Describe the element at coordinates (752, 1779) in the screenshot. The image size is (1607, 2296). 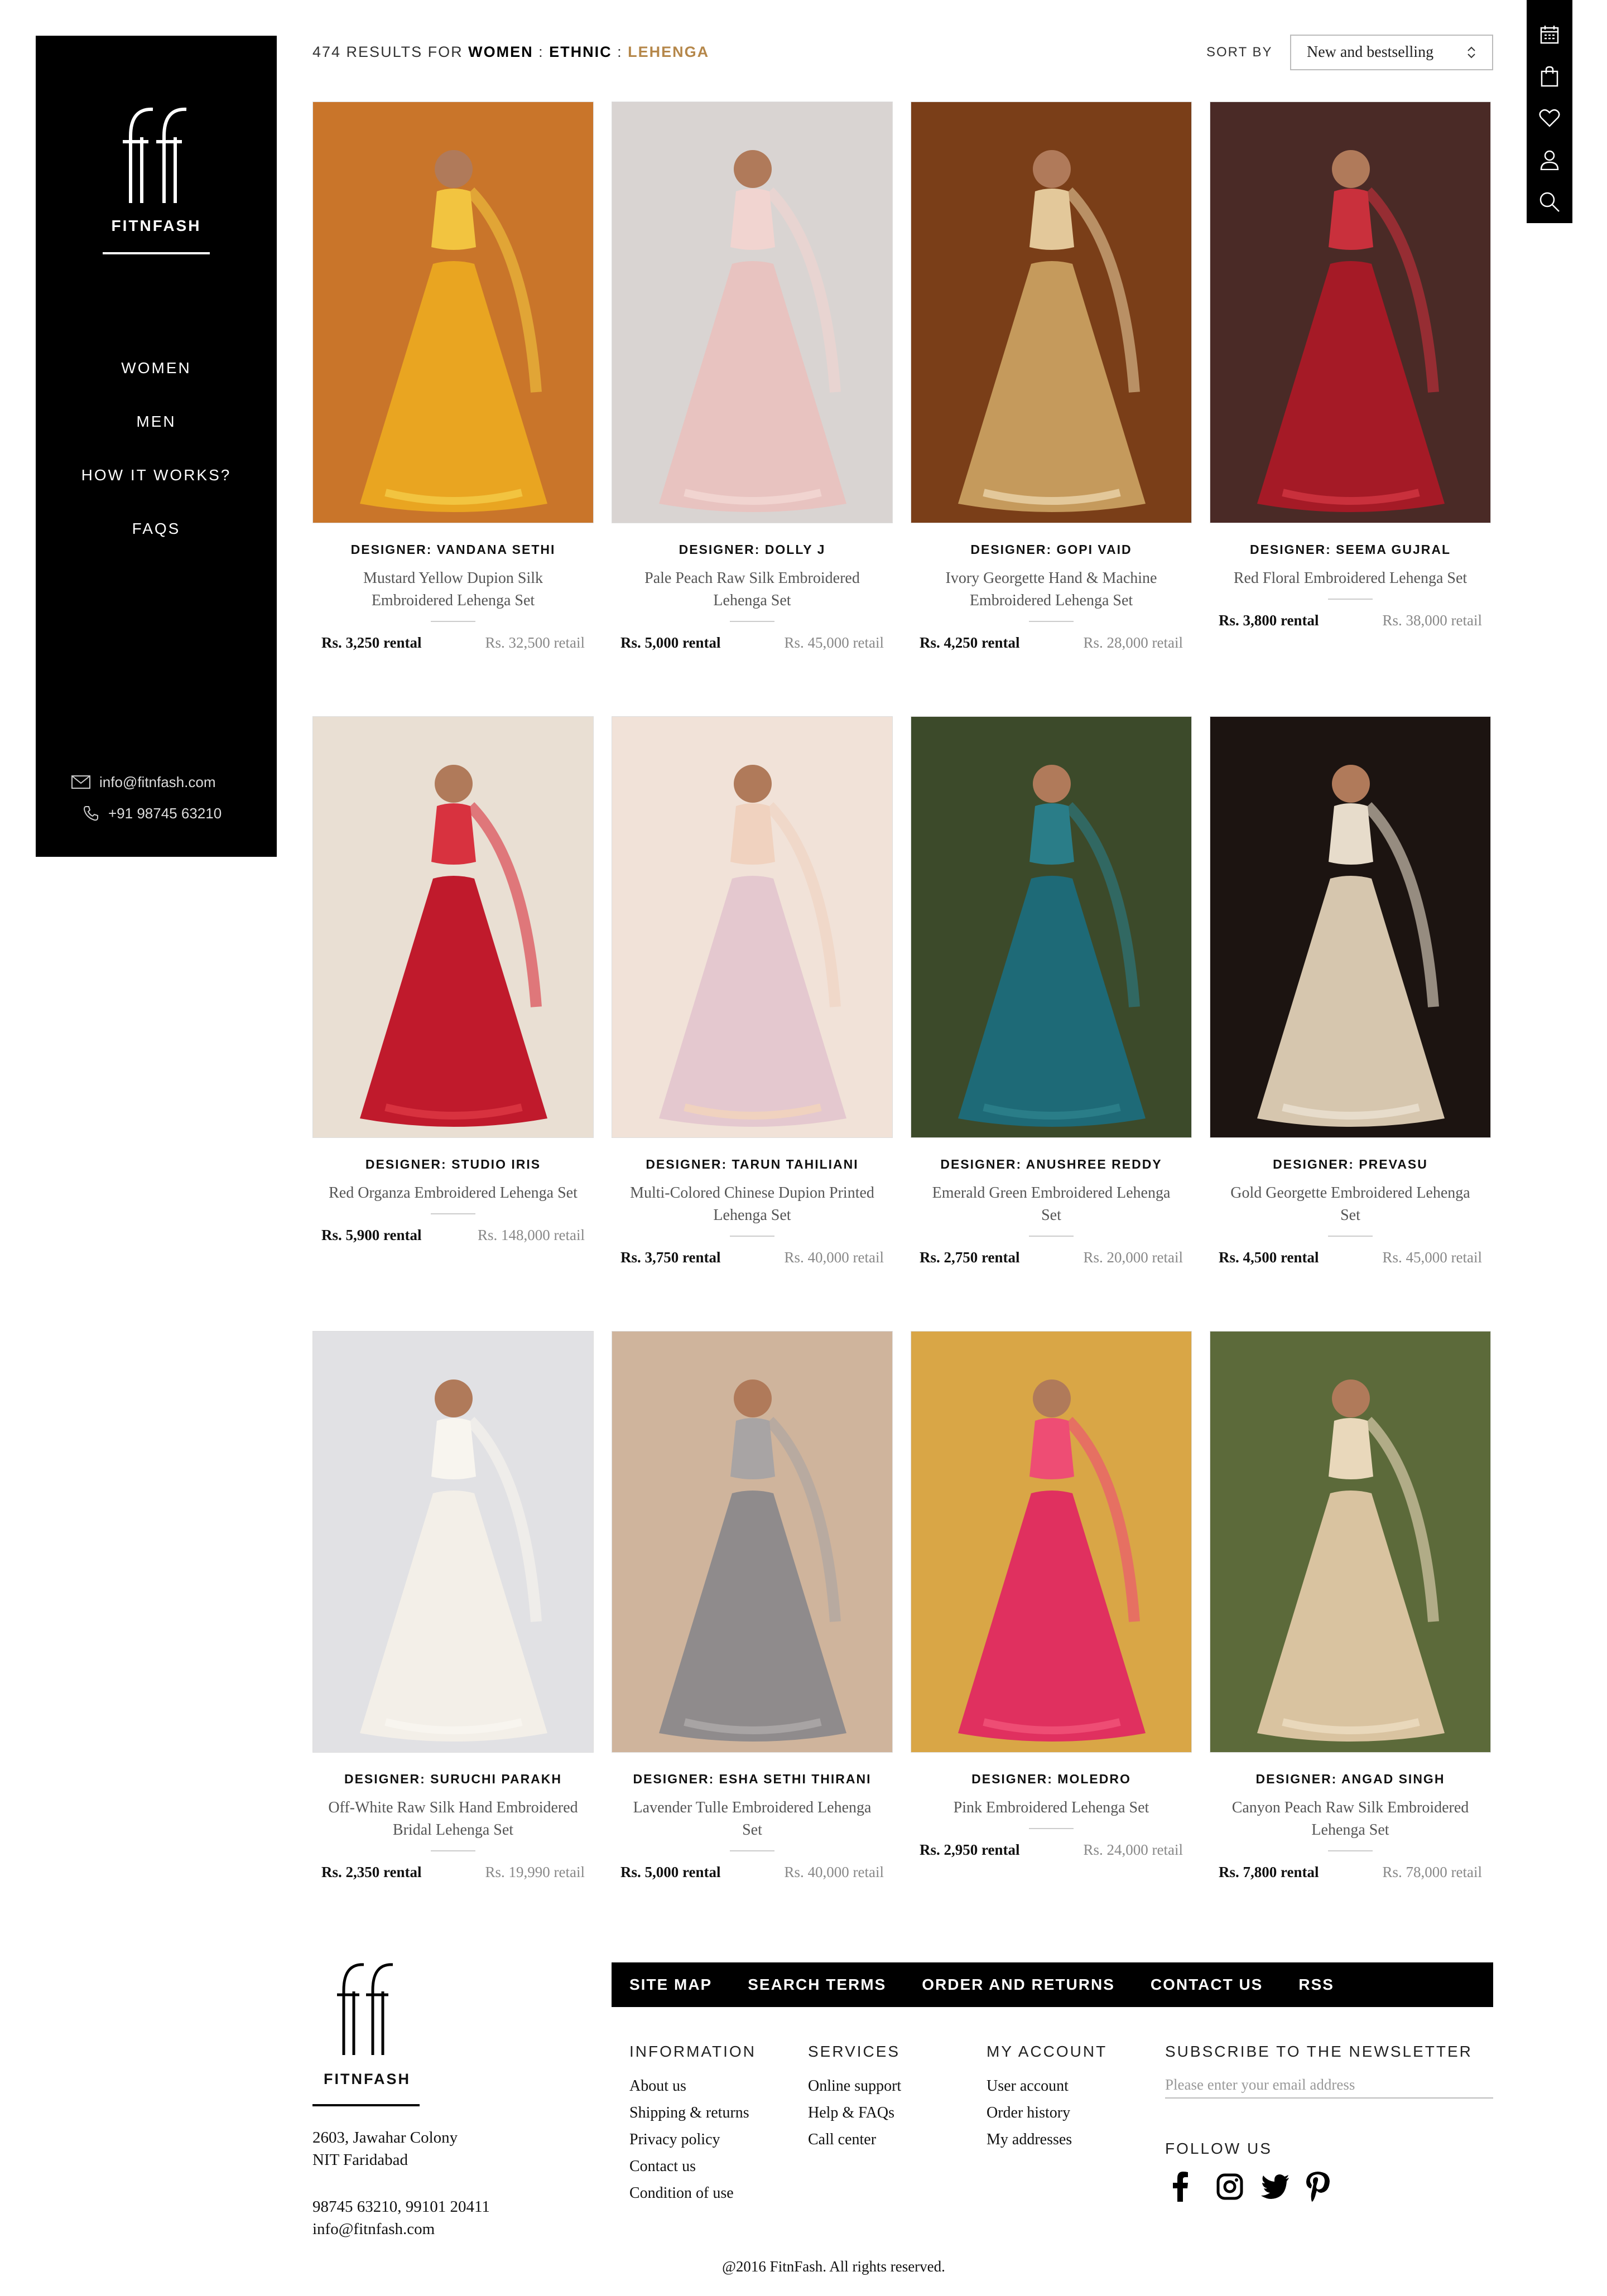
I see `product-designer: DESIGNER: ESHA SETHI THIRANI` at that location.